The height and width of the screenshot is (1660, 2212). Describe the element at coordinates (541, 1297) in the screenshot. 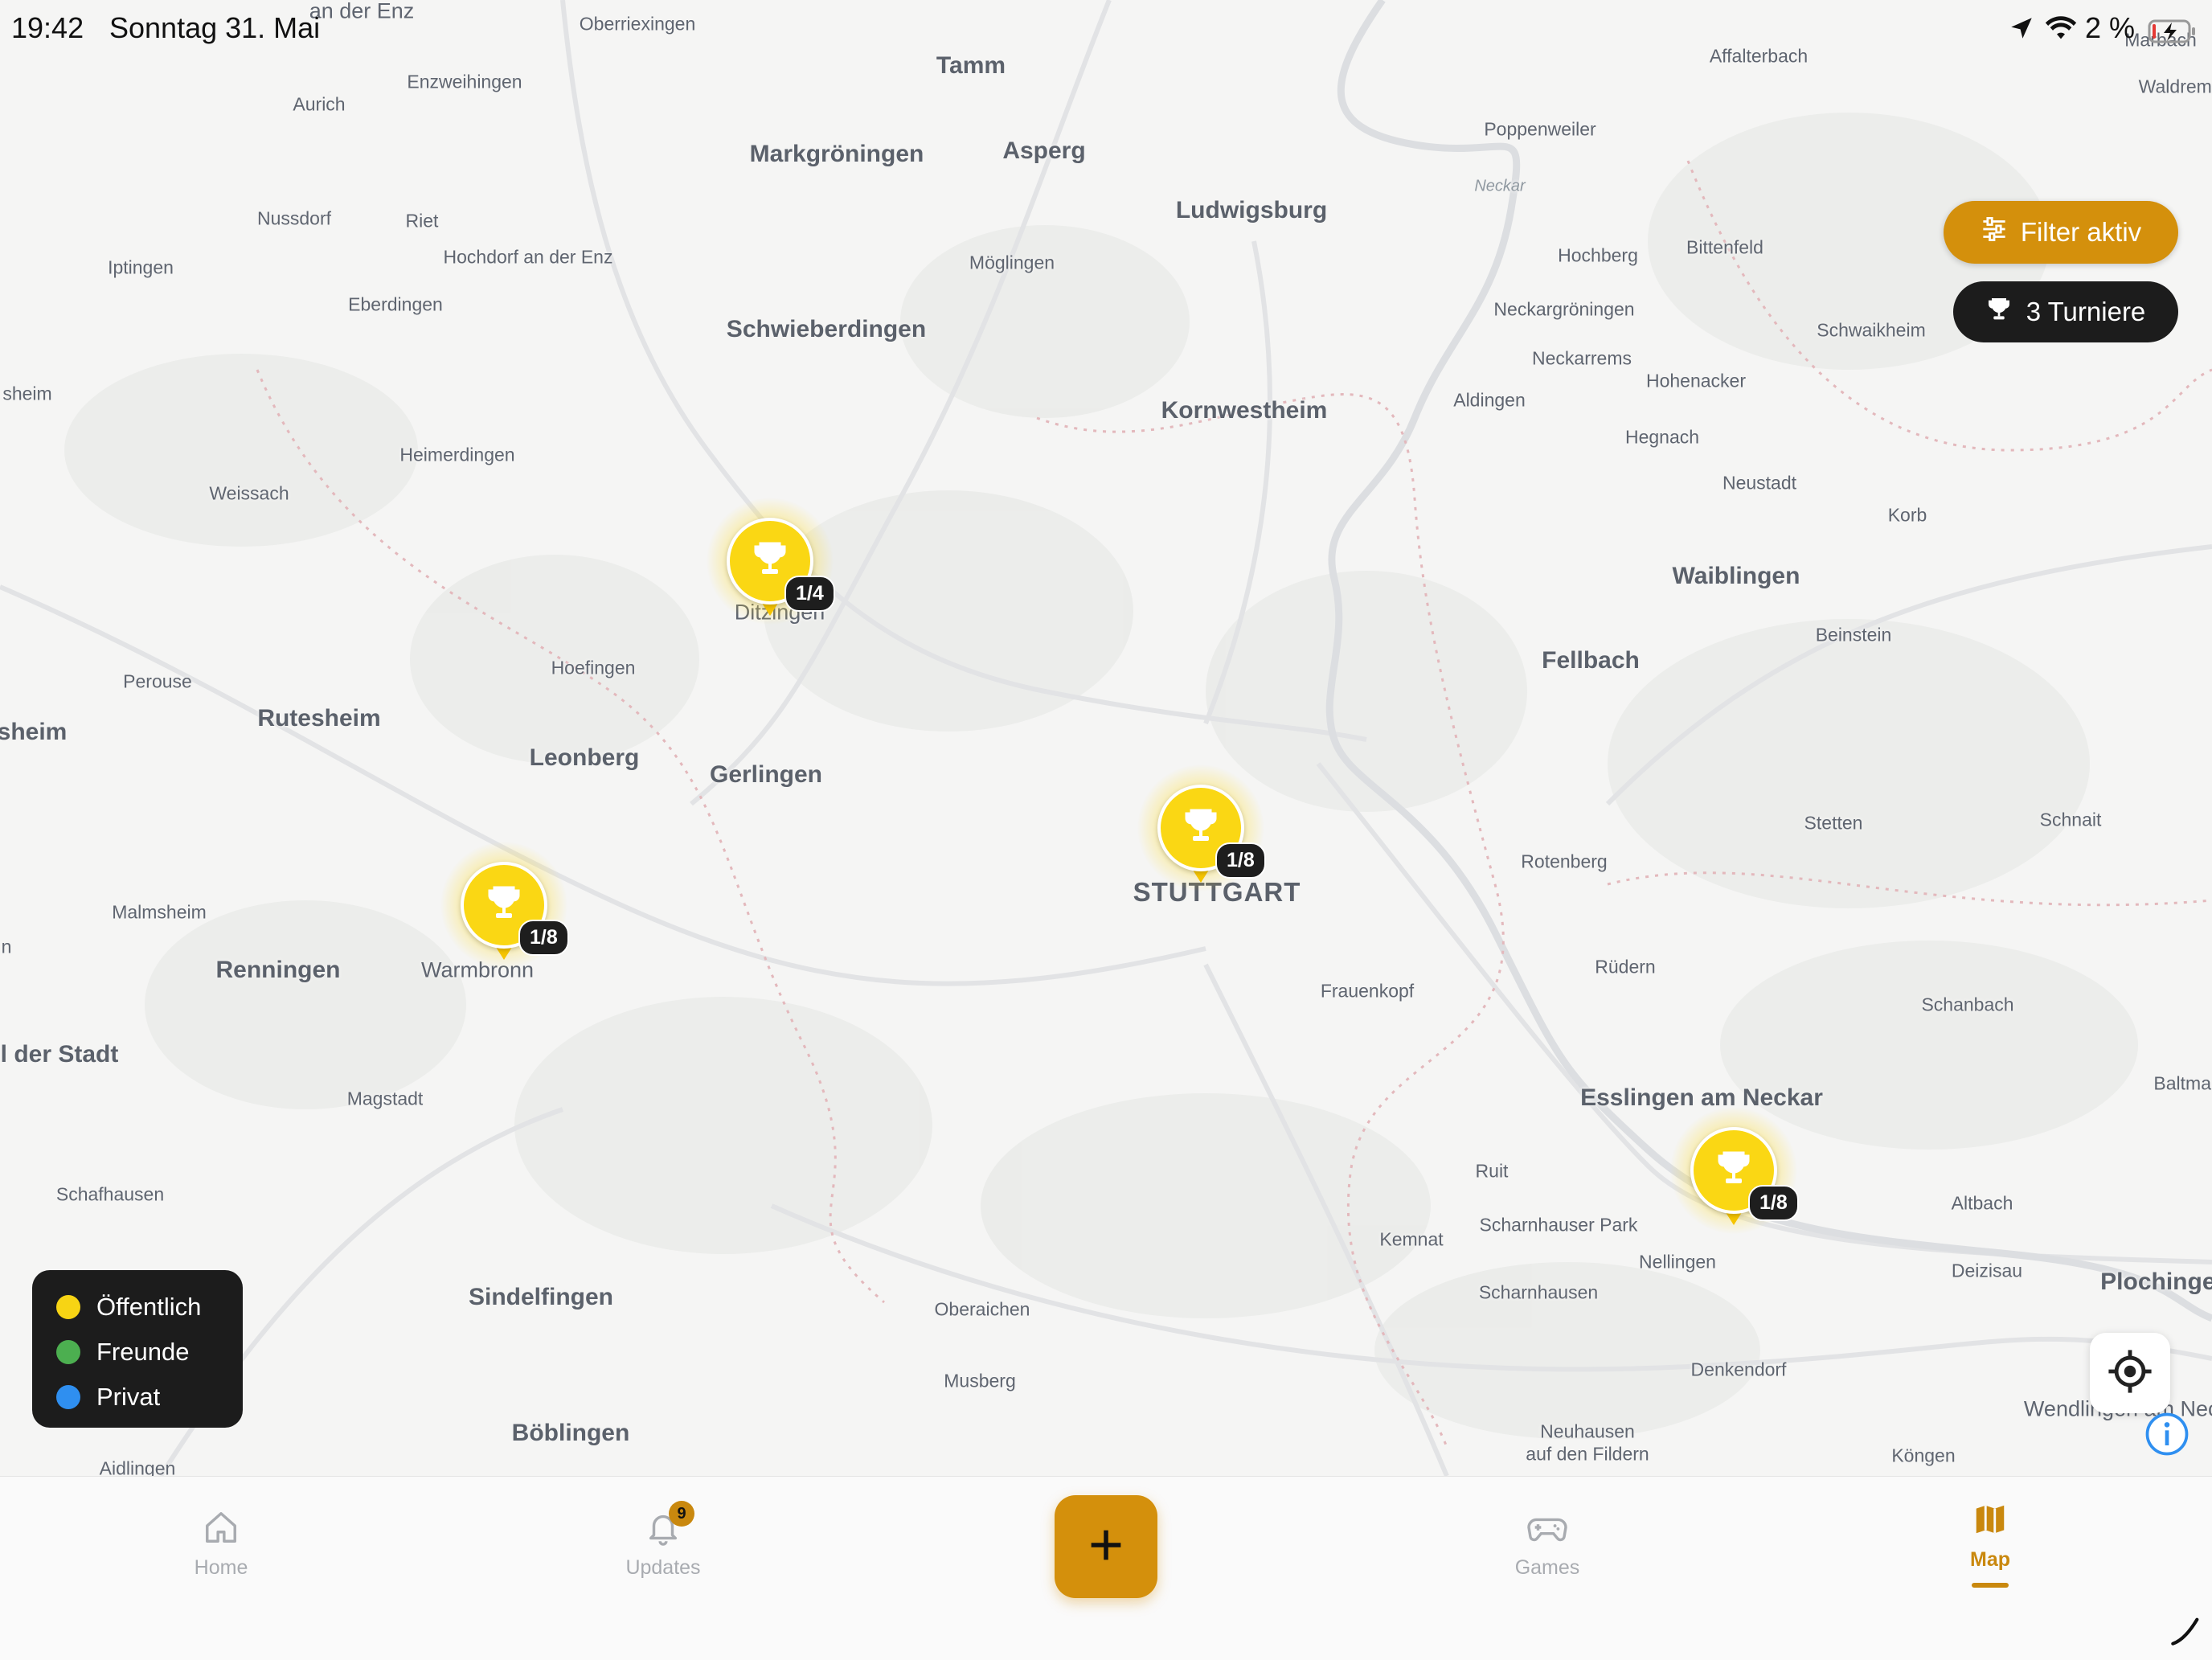

I see `place-label: Sindelfingen` at that location.